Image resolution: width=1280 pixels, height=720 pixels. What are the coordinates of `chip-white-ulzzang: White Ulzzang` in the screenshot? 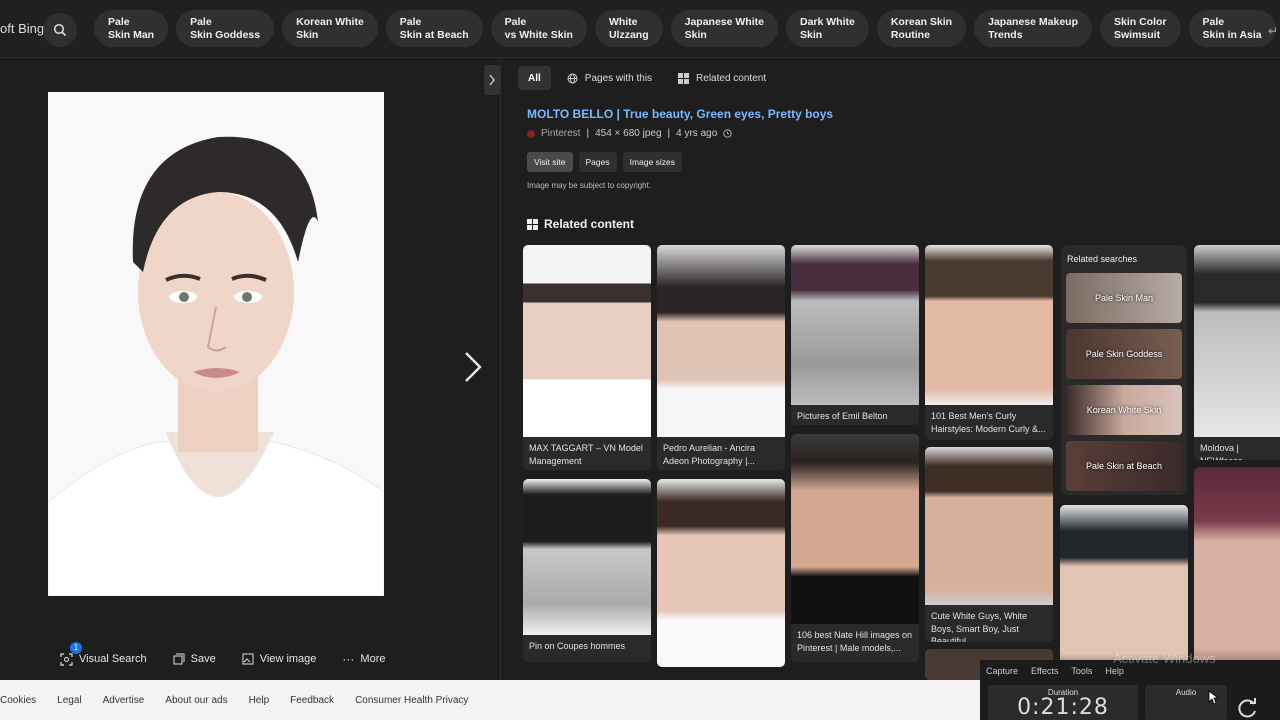 It's located at (628, 28).